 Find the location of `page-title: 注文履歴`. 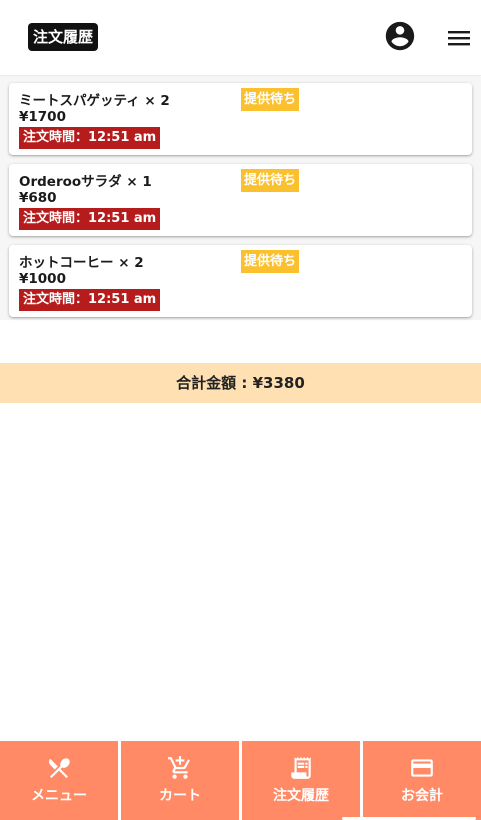

page-title: 注文履歴 is located at coordinates (63, 37).